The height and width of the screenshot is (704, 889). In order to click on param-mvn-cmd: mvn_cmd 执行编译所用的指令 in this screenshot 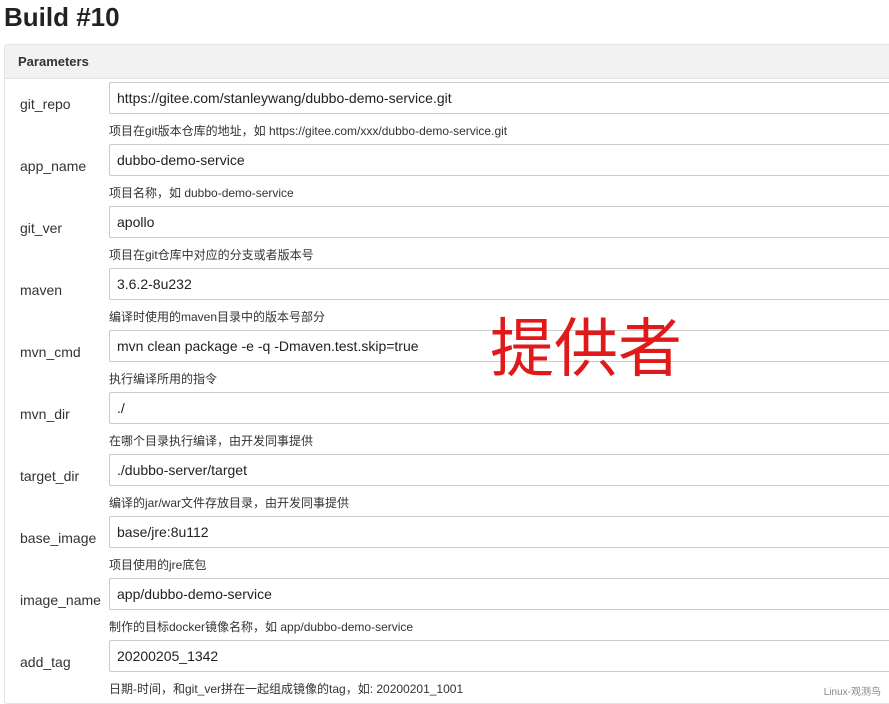, I will do `click(447, 361)`.